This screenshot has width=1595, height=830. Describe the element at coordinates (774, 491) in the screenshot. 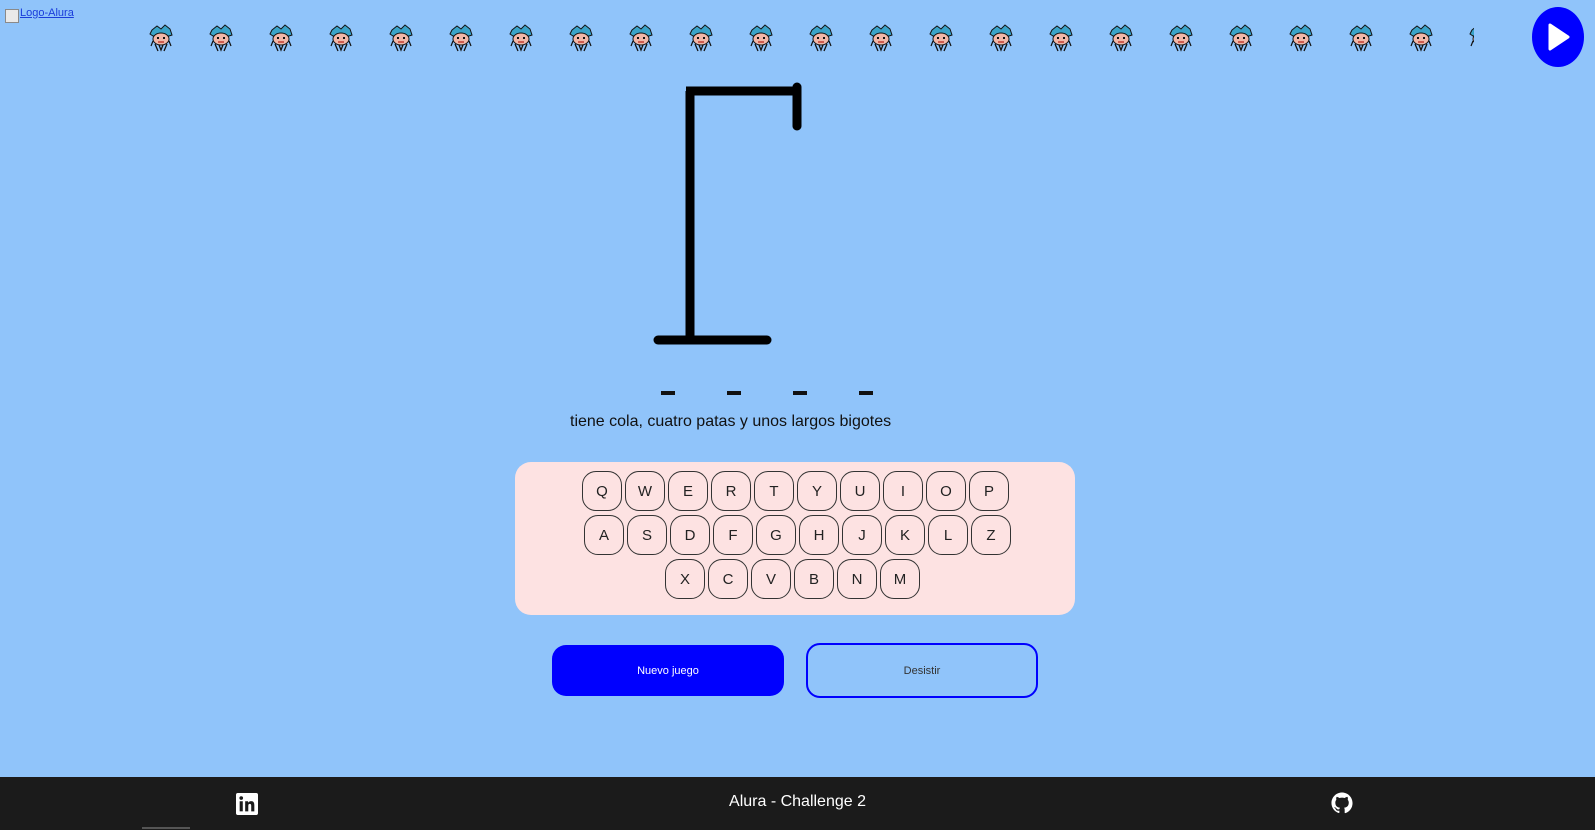

I see `key-t: T` at that location.